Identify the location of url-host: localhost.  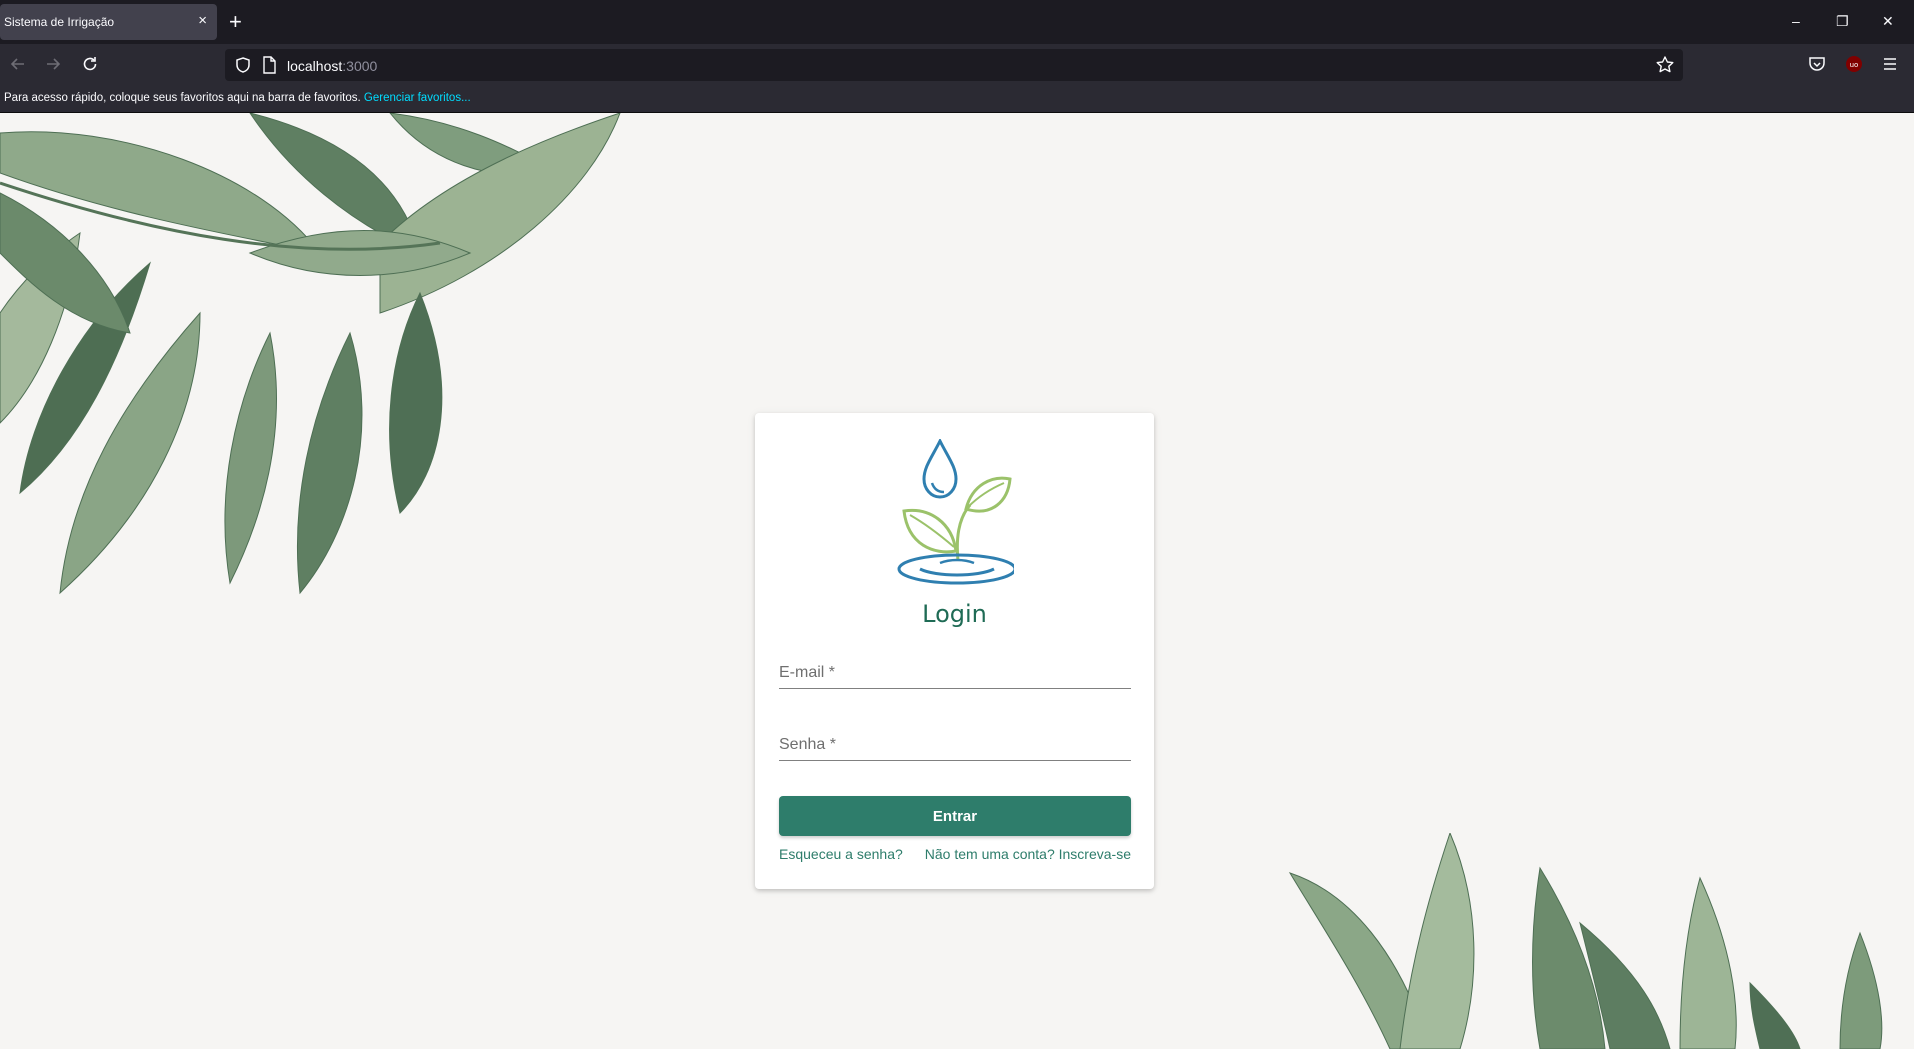
(315, 66).